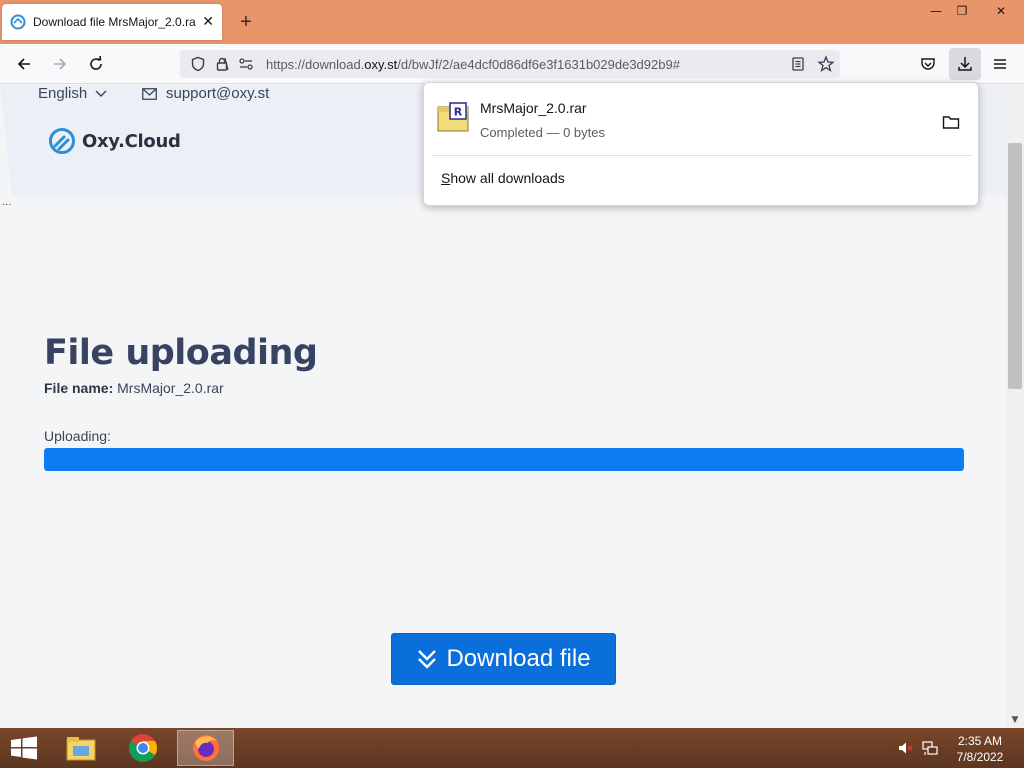  What do you see at coordinates (208, 22) in the screenshot?
I see `tab-close-icon: ✕` at bounding box center [208, 22].